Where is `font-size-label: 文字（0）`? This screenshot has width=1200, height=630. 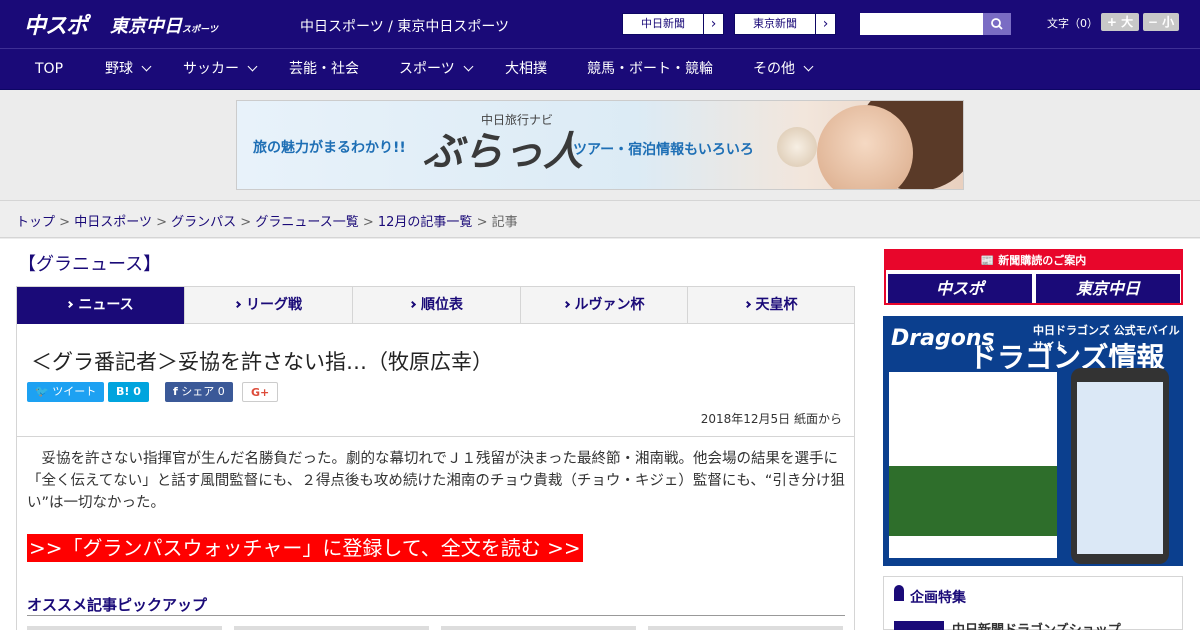 font-size-label: 文字（0） is located at coordinates (1072, 23).